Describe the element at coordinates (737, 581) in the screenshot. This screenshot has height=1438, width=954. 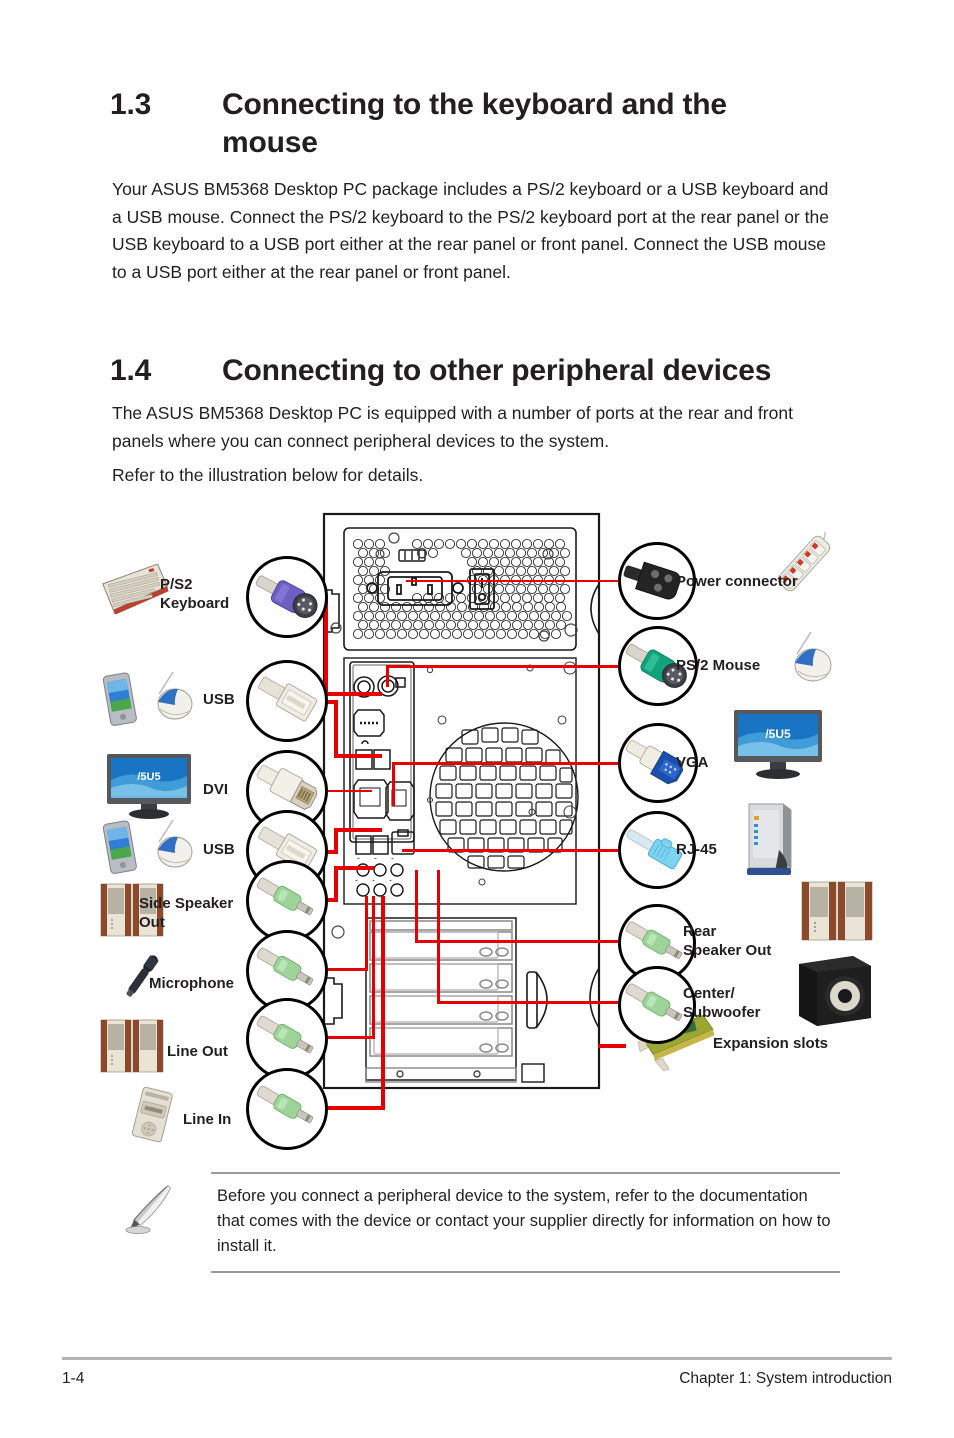
I see `right-callout-label-0: Power connector` at that location.